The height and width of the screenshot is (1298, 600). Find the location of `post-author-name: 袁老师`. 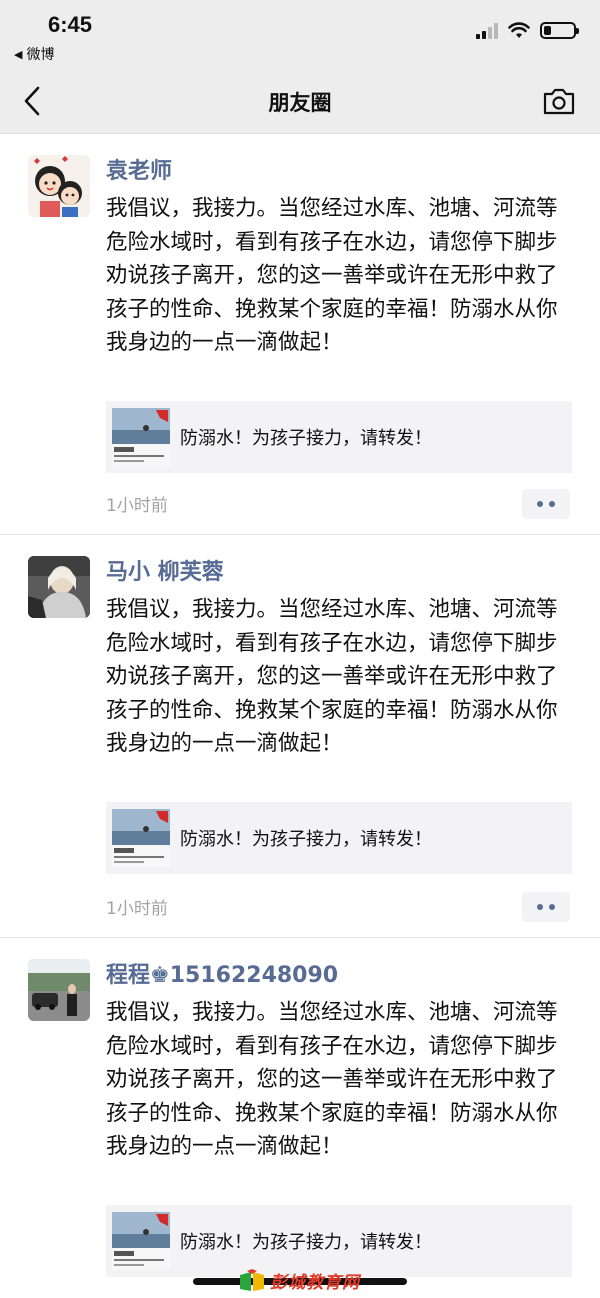

post-author-name: 袁老师 is located at coordinates (139, 169).